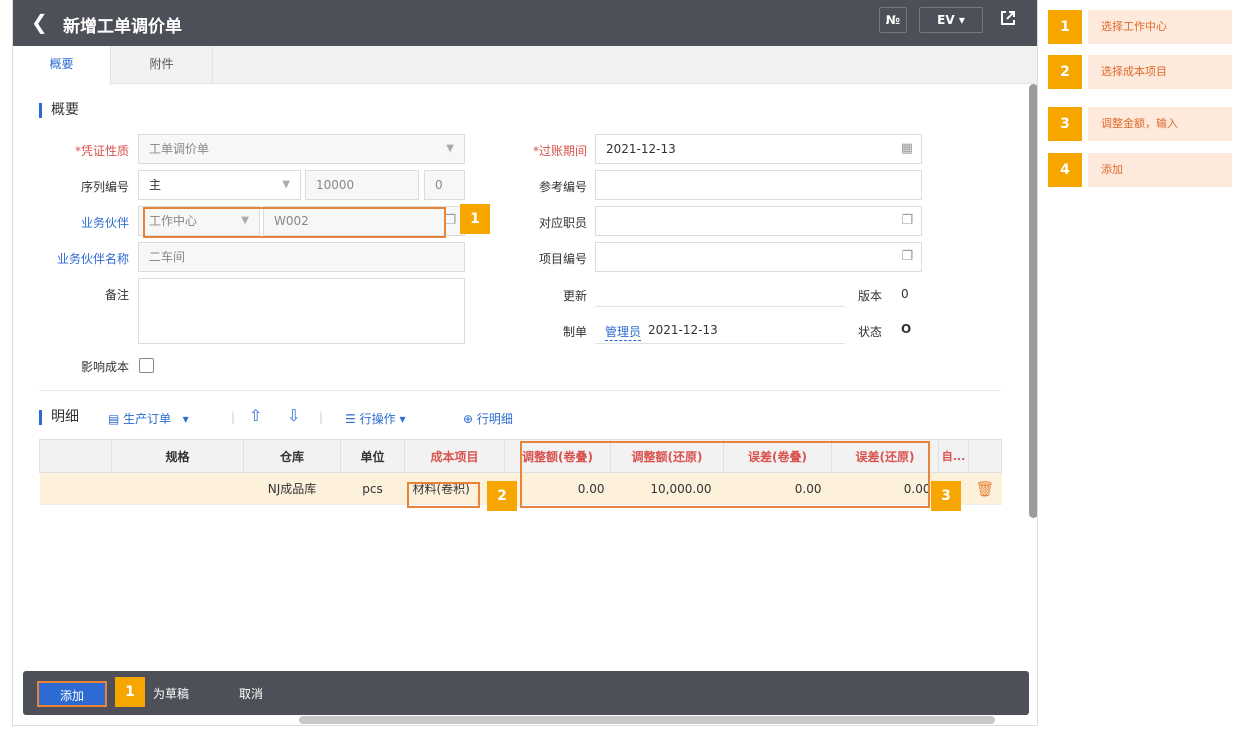 Image resolution: width=1240 pixels, height=746 pixels. What do you see at coordinates (494, 419) in the screenshot?
I see `row-detail-label: 行明细` at bounding box center [494, 419].